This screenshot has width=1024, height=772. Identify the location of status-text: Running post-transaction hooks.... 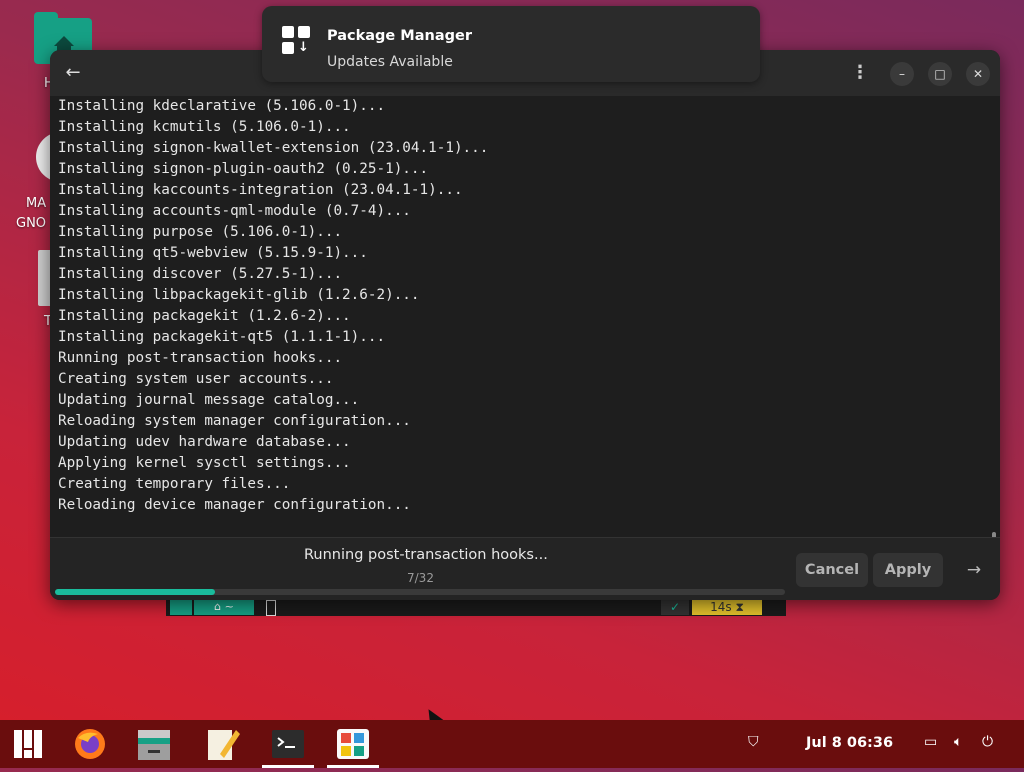
(426, 555).